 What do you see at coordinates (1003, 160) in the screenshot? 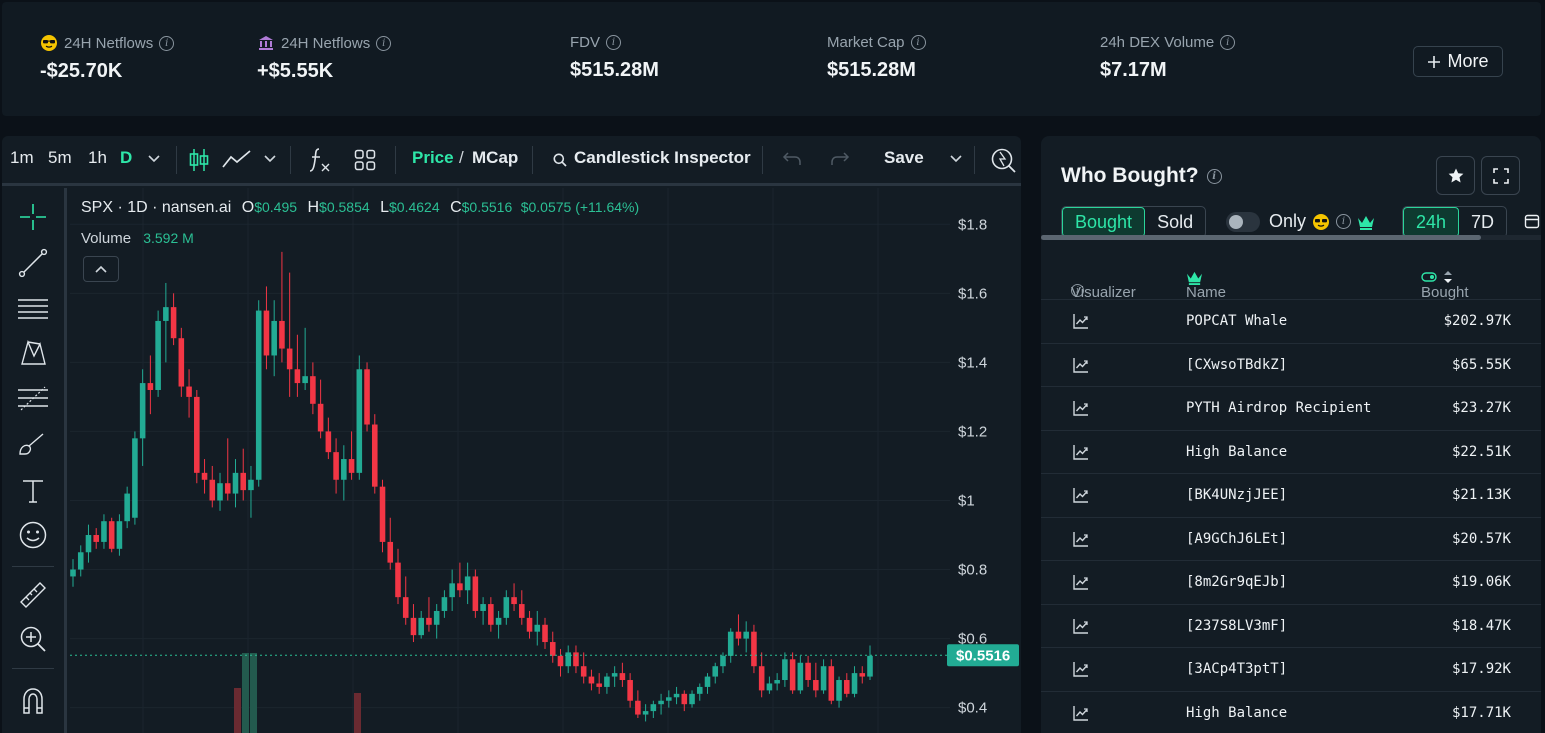
I see `quick-search-icon` at bounding box center [1003, 160].